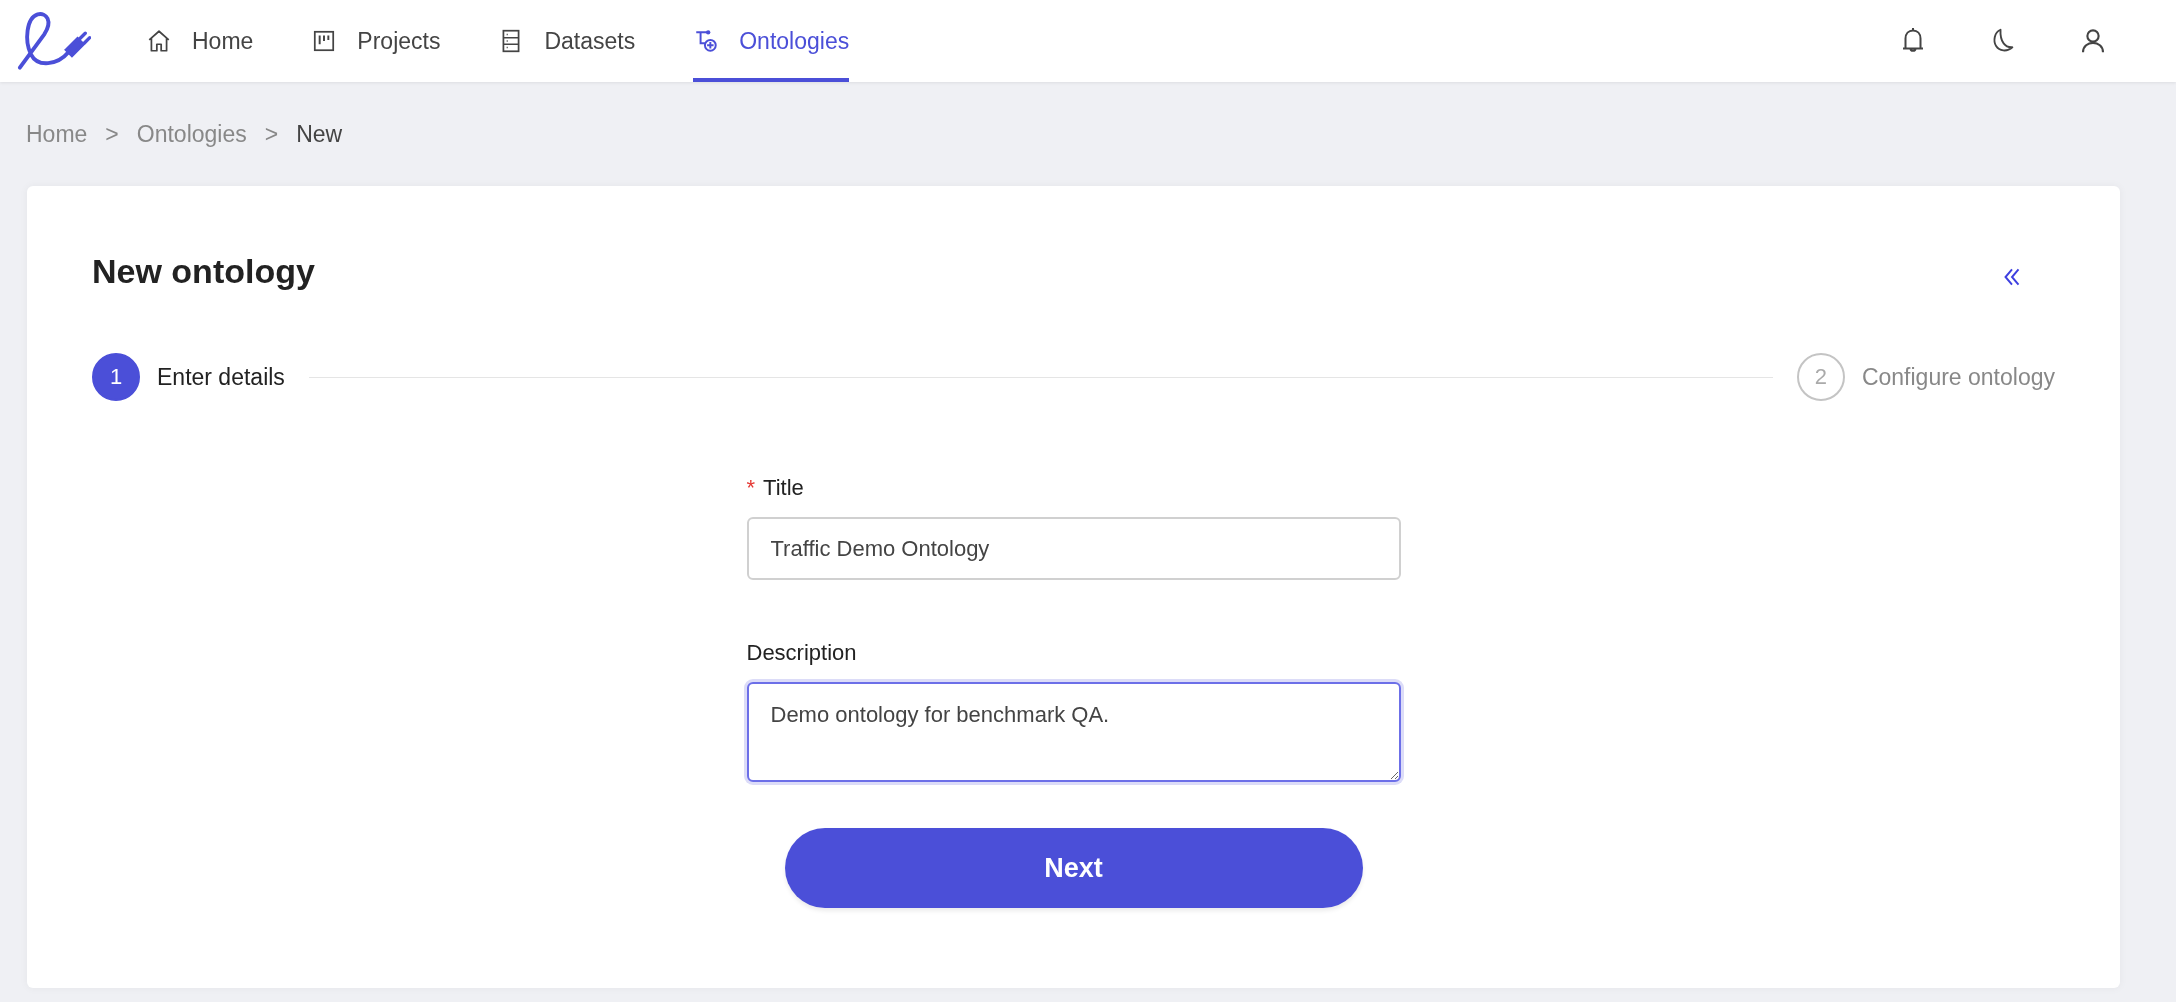 The height and width of the screenshot is (1002, 2176). What do you see at coordinates (783, 488) in the screenshot?
I see `field-label: Title` at bounding box center [783, 488].